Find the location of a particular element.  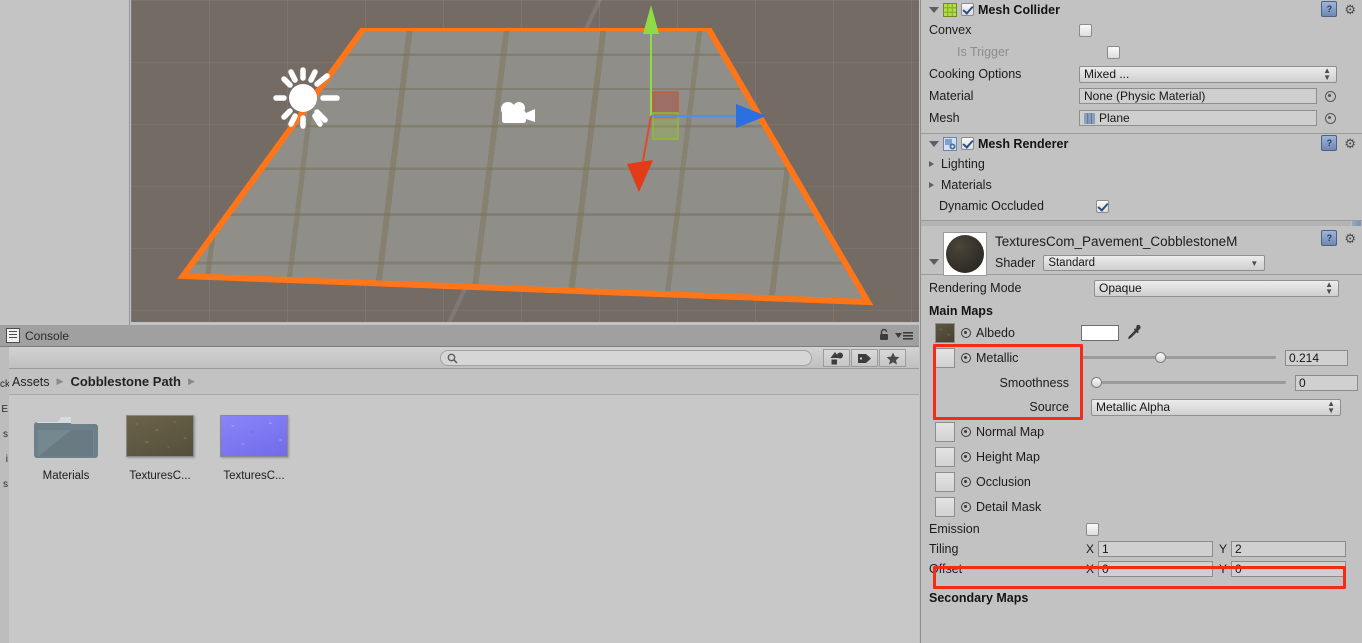

metallic-value-field: 0.214 is located at coordinates (1316, 357).